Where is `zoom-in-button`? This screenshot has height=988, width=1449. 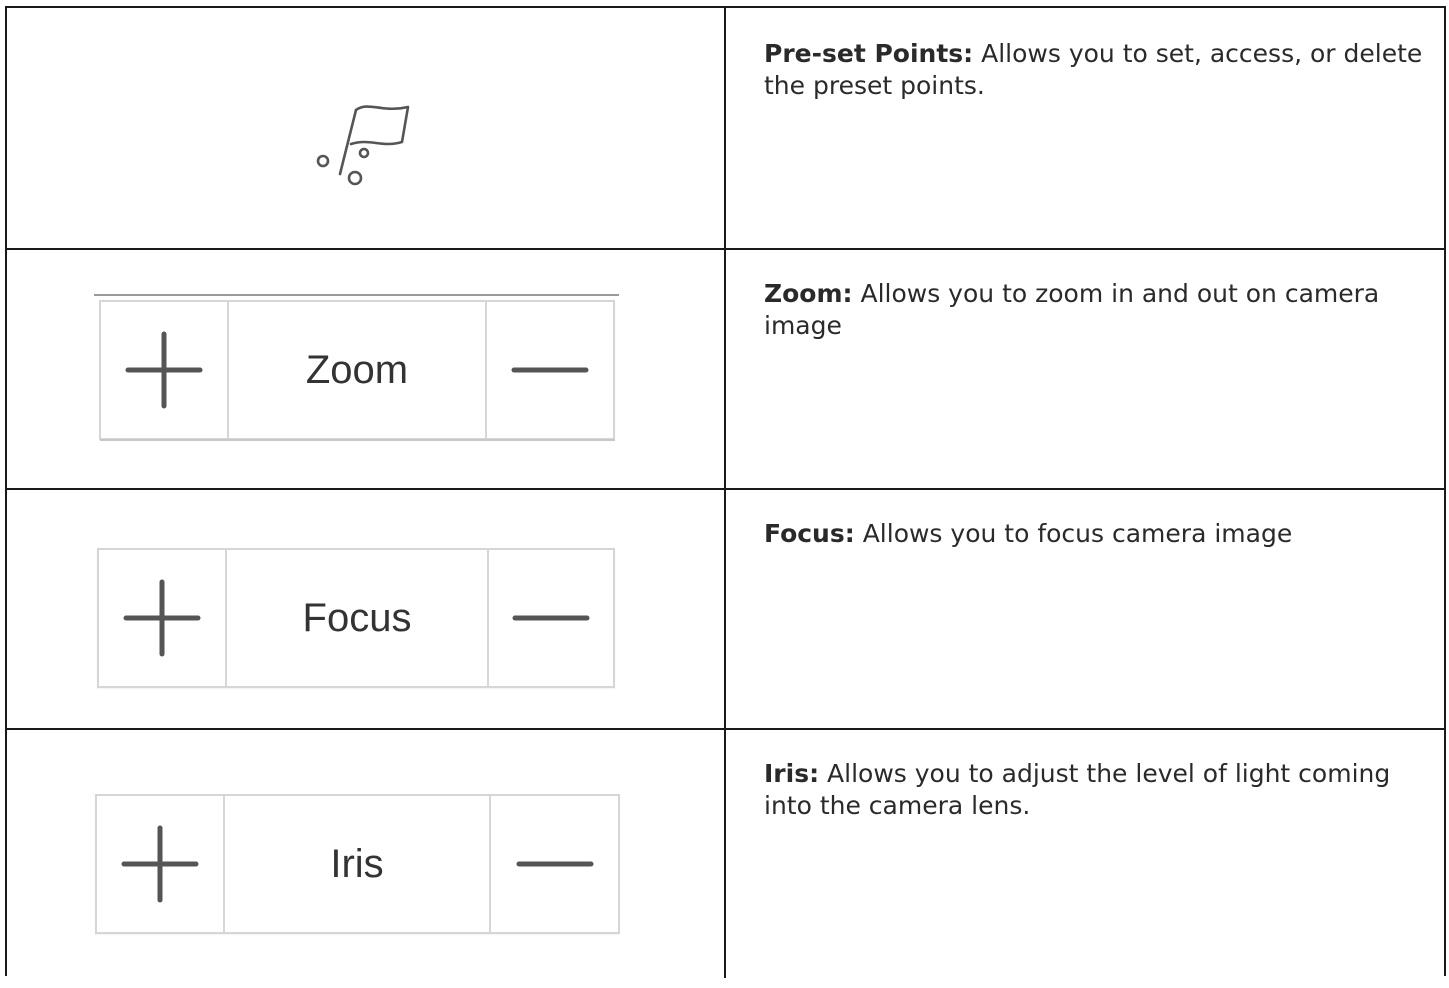 zoom-in-button is located at coordinates (165, 370).